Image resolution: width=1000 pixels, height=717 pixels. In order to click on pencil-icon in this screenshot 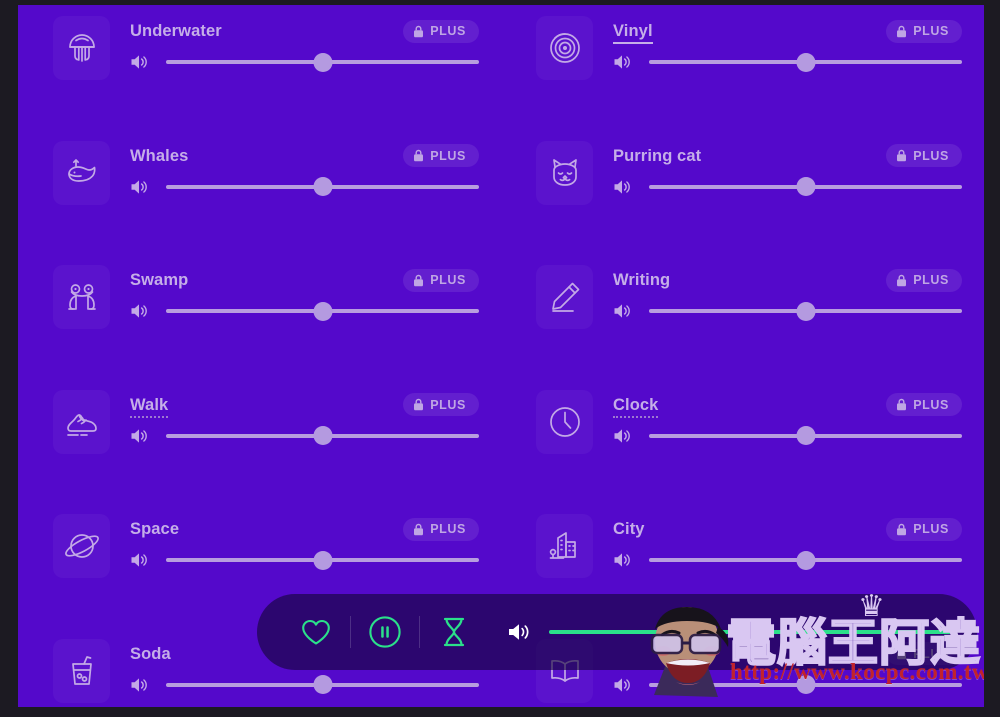, I will do `click(565, 297)`.